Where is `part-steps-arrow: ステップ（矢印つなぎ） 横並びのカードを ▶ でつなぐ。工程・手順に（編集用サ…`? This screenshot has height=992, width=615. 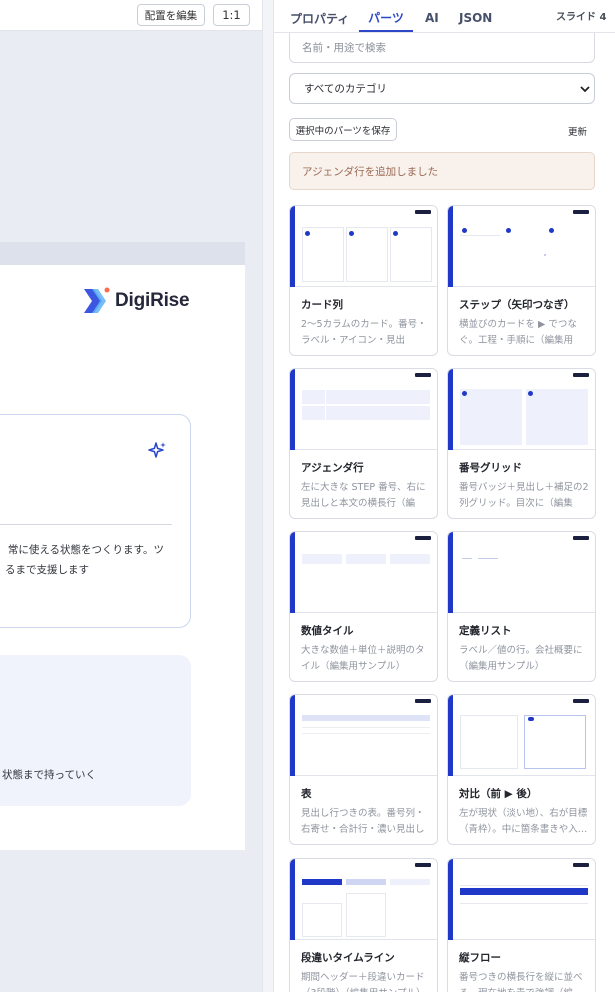
part-steps-arrow: ステップ（矢印つなぎ） 横並びのカードを ▶ でつなぐ。工程・手順に（編集用サ… is located at coordinates (521, 280).